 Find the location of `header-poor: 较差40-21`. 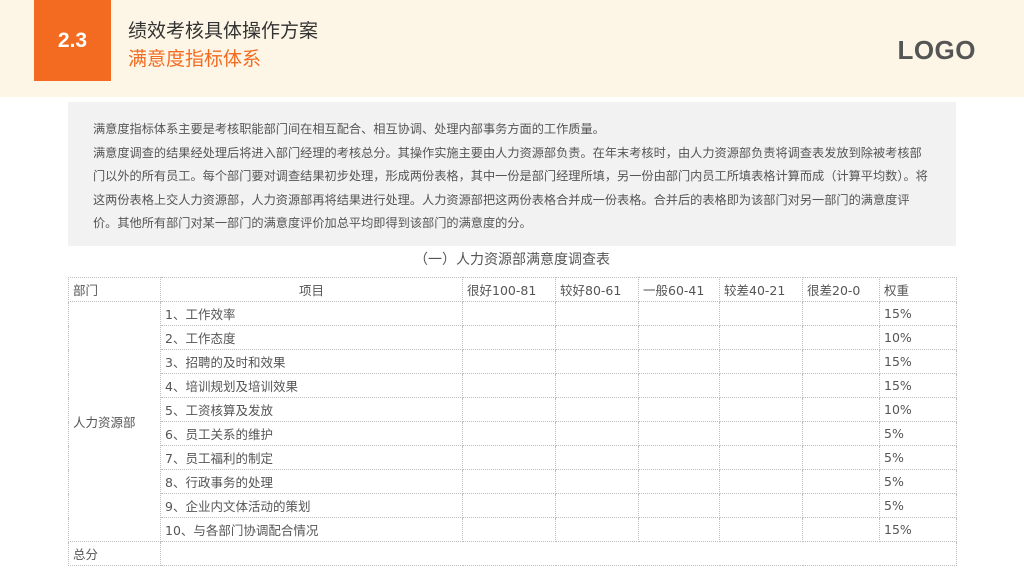

header-poor: 较差40-21 is located at coordinates (761, 289).